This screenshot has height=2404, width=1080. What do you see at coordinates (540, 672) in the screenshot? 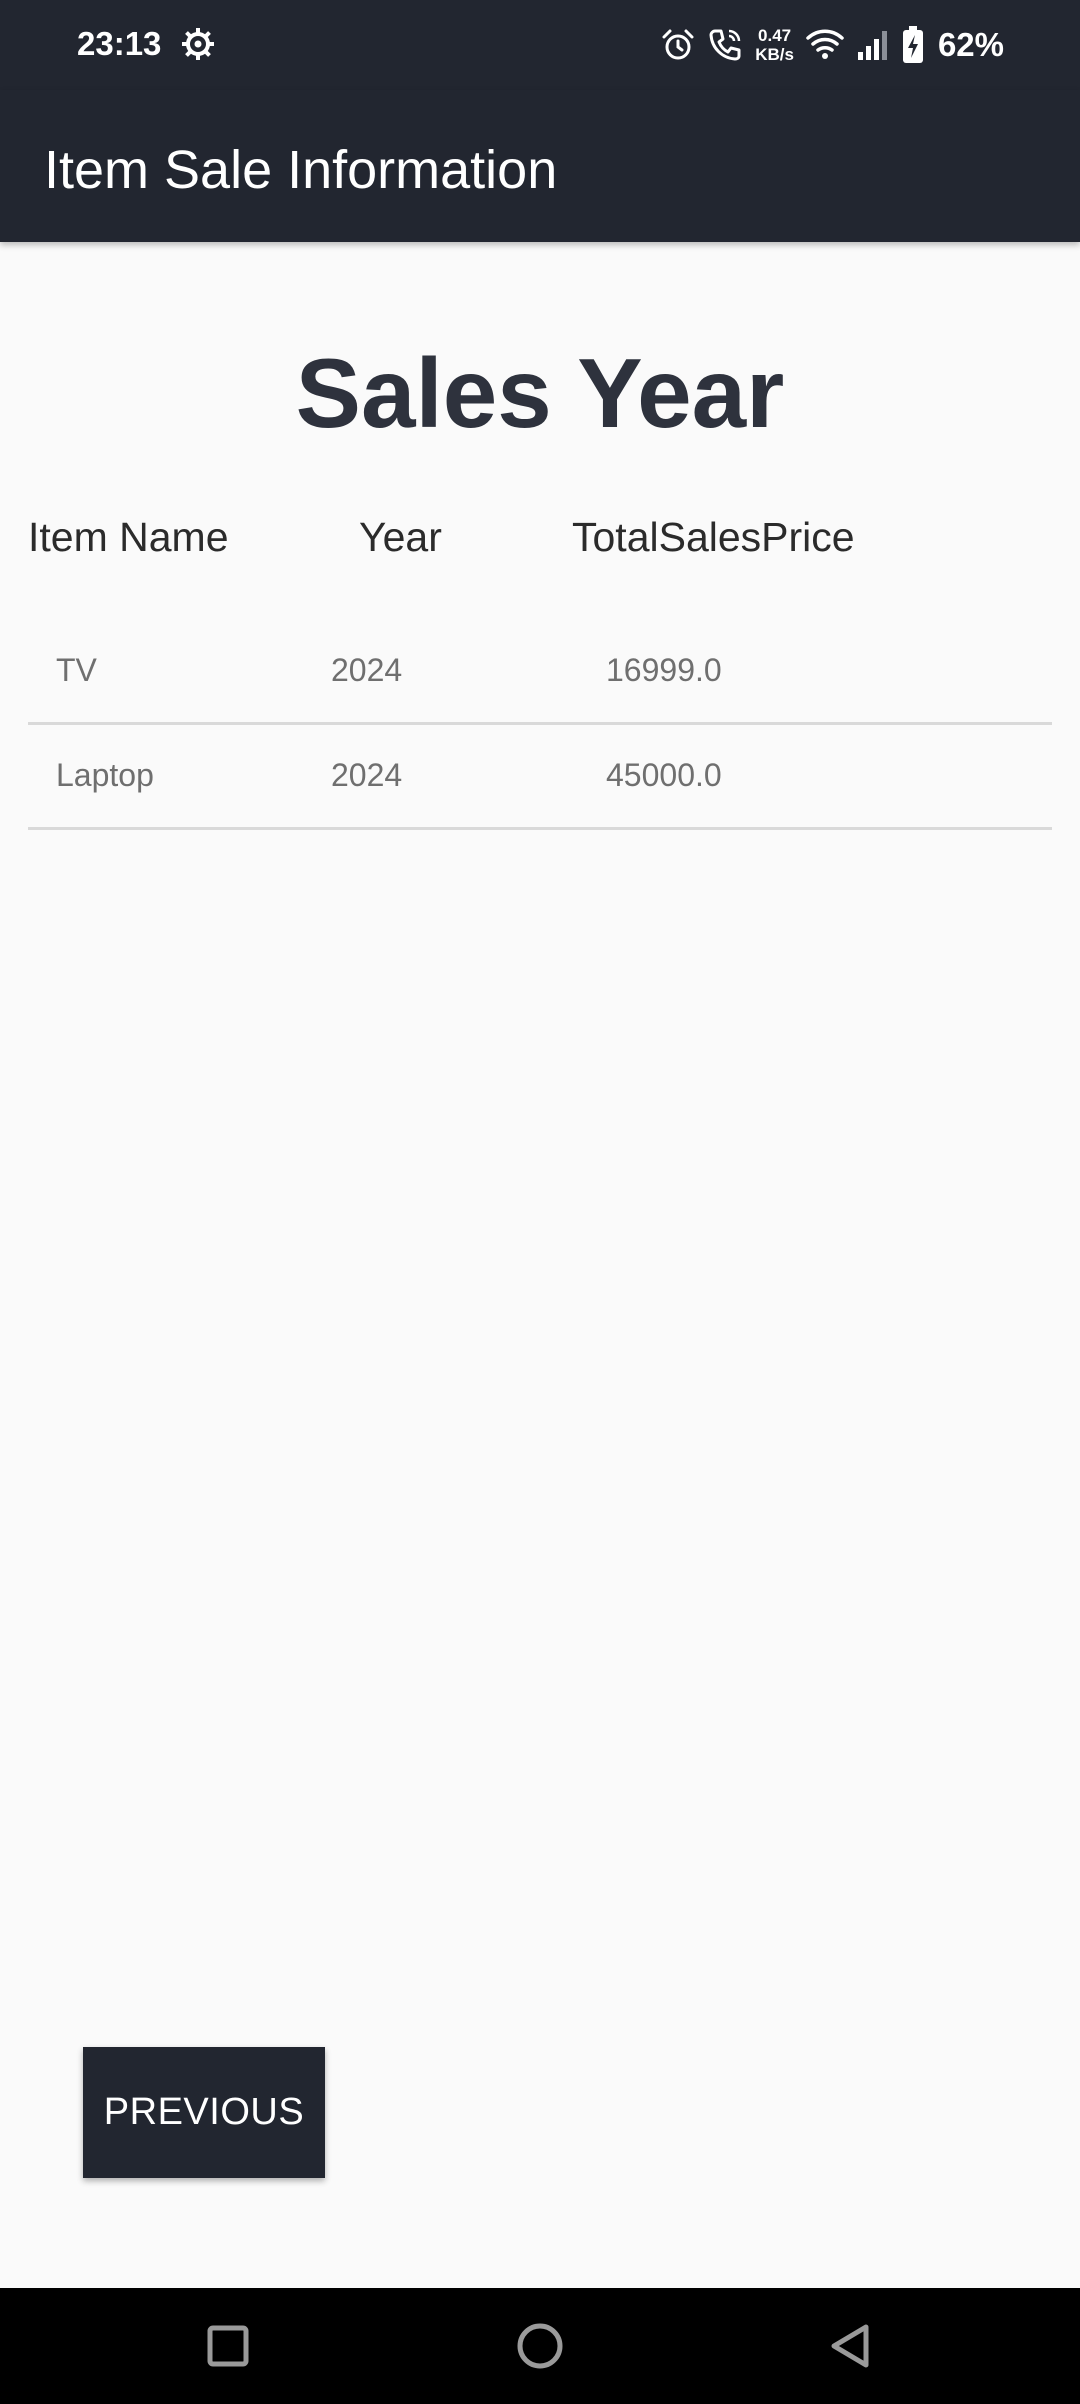
I see `table-row: TV 2024 16999.0` at bounding box center [540, 672].